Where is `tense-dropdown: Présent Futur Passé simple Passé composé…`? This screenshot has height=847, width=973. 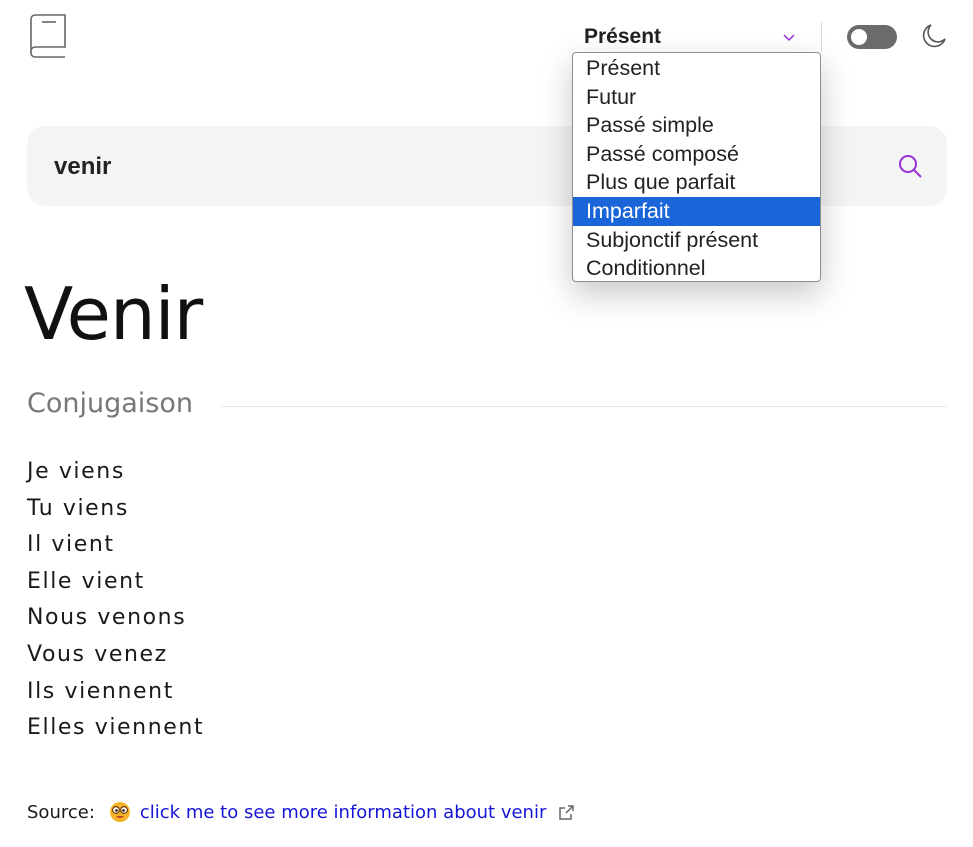
tense-dropdown: Présent Futur Passé simple Passé composé… is located at coordinates (696, 167).